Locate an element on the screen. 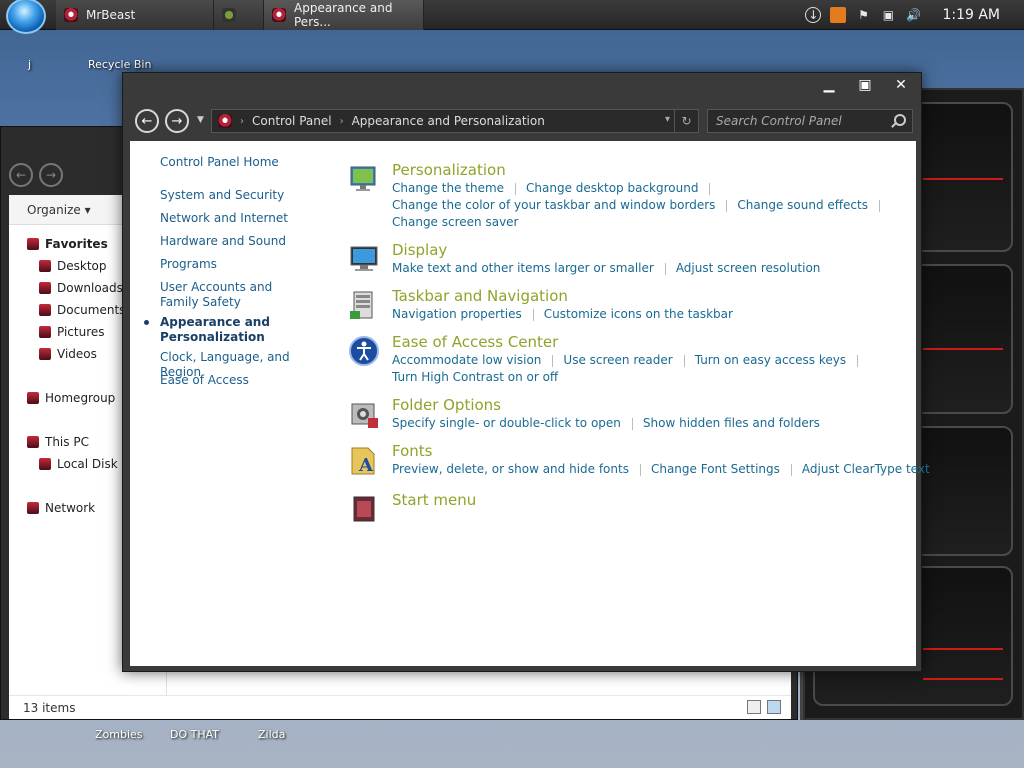 Image resolution: width=1024 pixels, height=768 pixels. category-start-menu: Start menu is located at coordinates (628, 508).